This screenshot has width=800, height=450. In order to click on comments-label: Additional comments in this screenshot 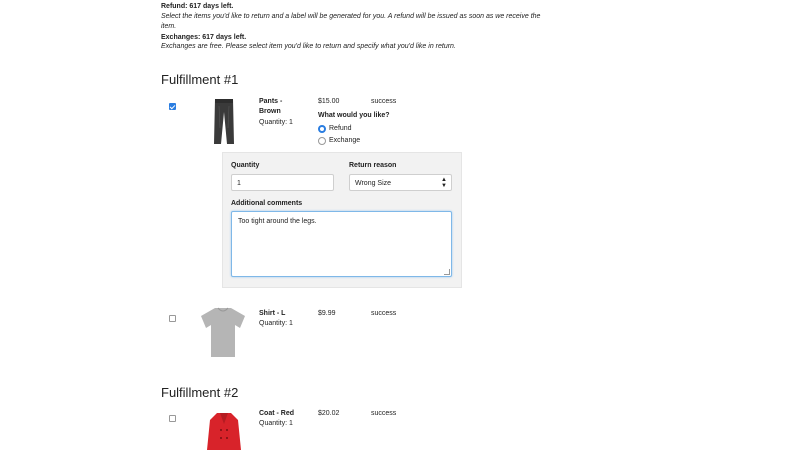, I will do `click(267, 203)`.